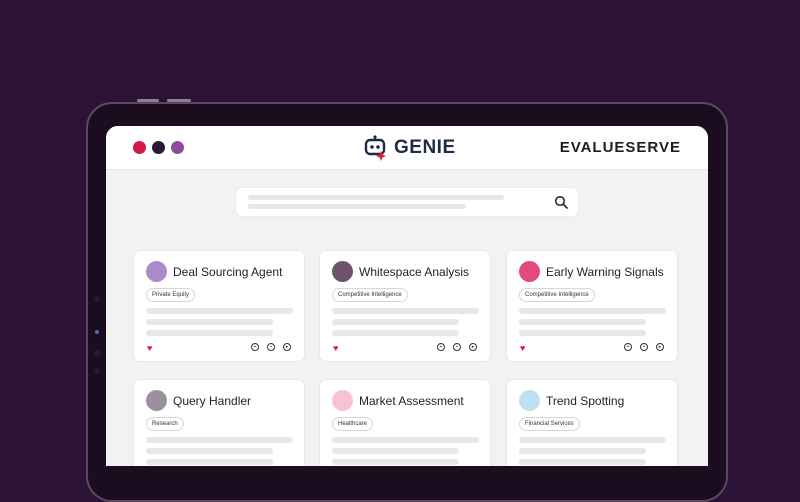 This screenshot has width=800, height=502. Describe the element at coordinates (620, 147) in the screenshot. I see `brand-name: EVALUESERVE` at that location.